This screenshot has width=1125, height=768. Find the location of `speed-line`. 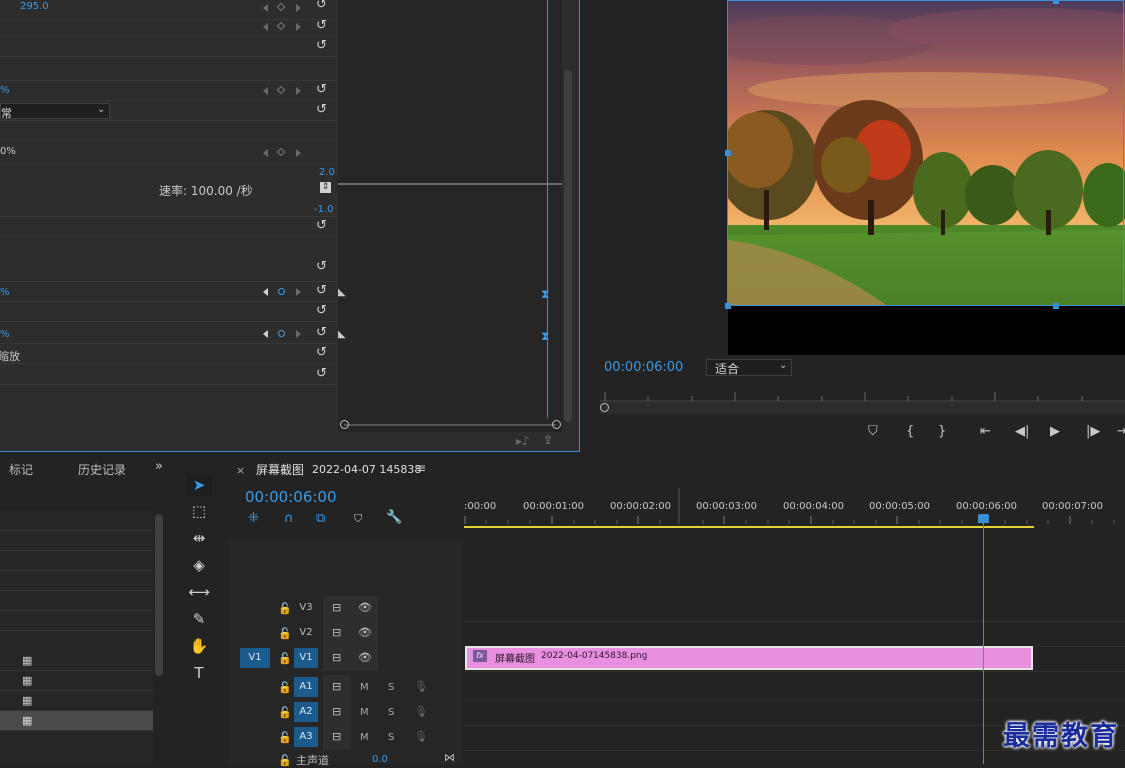

speed-line is located at coordinates (450, 184).